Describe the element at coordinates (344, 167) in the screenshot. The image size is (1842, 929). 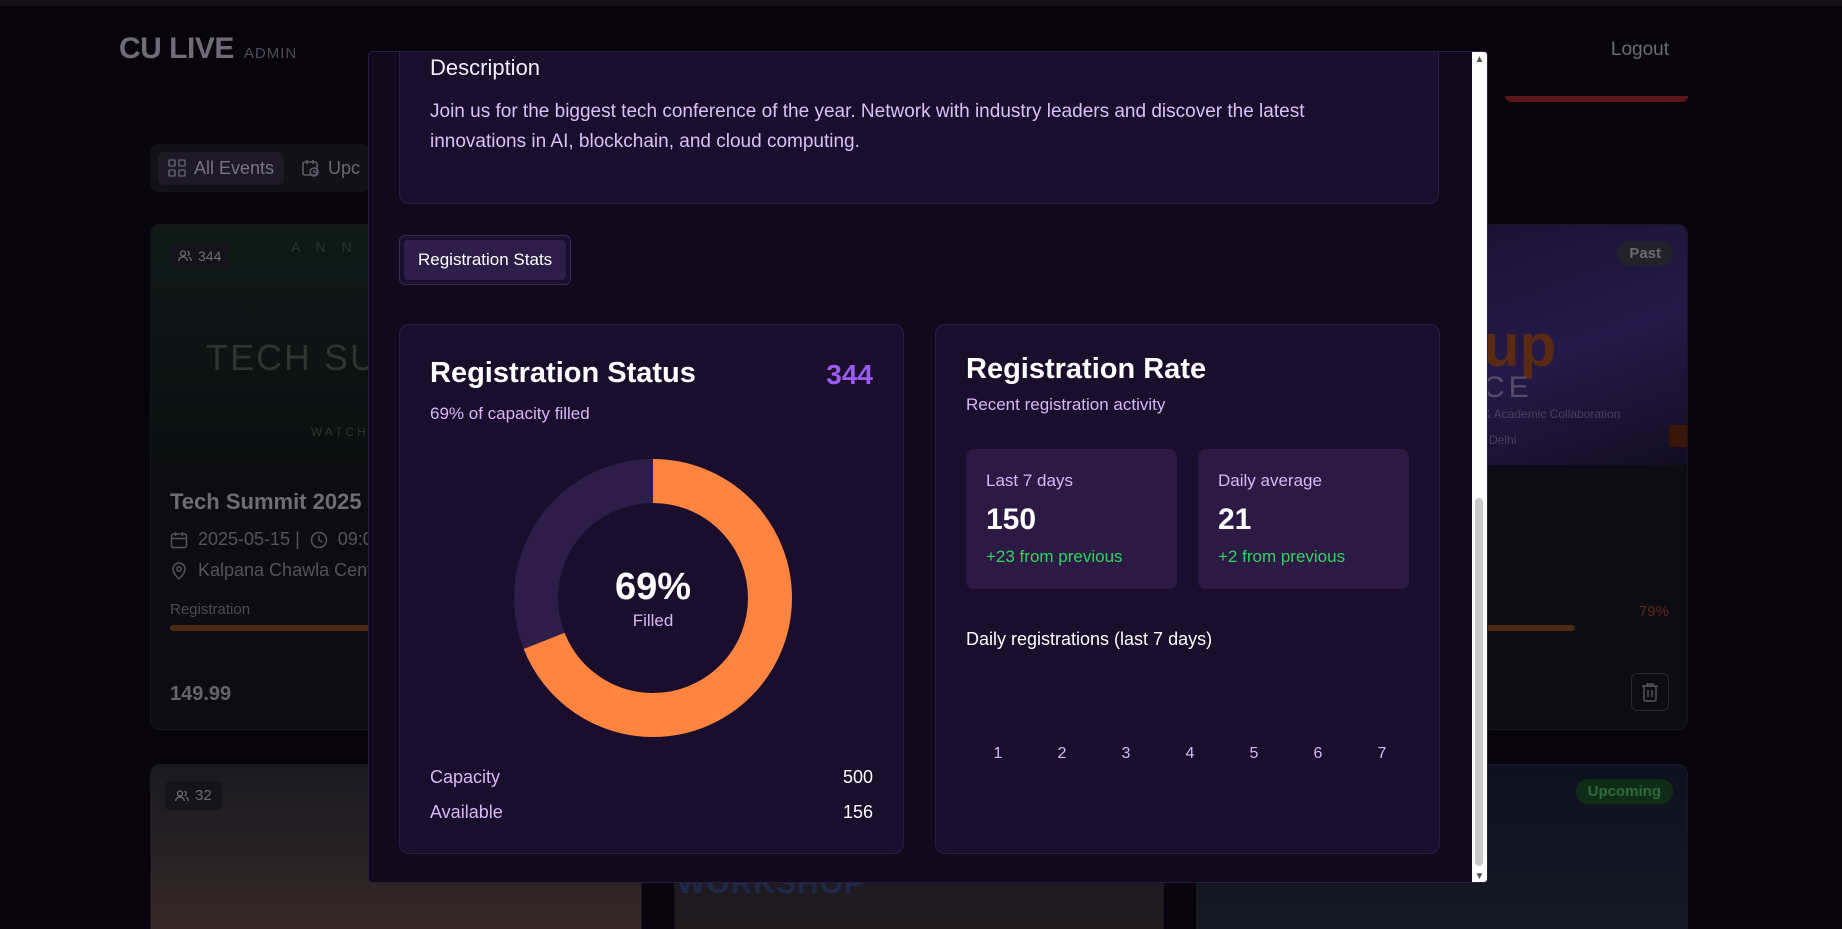
I see `filter-label: Upc` at that location.